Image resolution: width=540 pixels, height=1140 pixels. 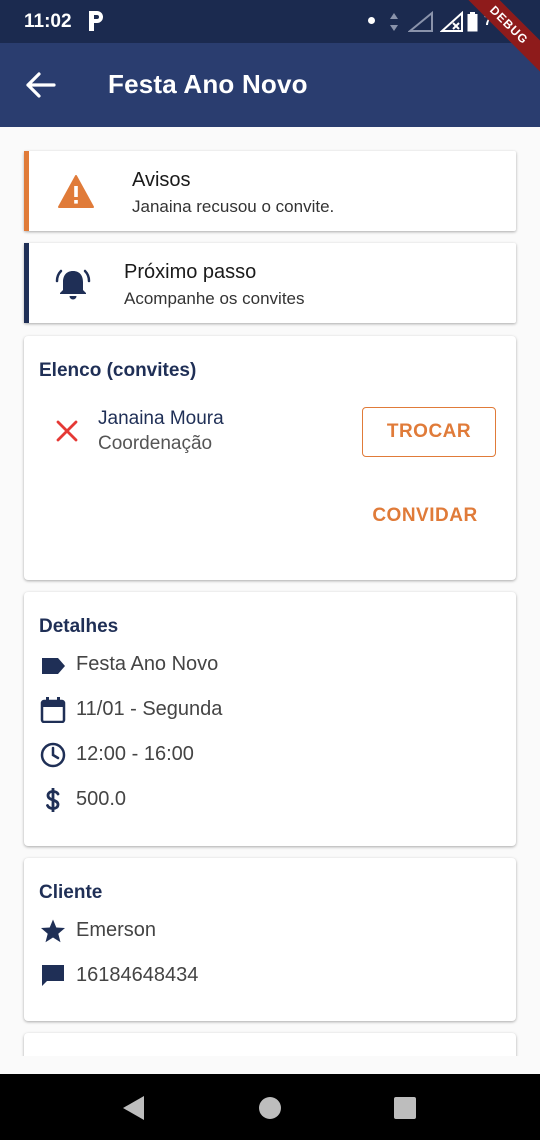 What do you see at coordinates (135, 754) in the screenshot?
I see `detail-time: 12:00 - 16:00` at bounding box center [135, 754].